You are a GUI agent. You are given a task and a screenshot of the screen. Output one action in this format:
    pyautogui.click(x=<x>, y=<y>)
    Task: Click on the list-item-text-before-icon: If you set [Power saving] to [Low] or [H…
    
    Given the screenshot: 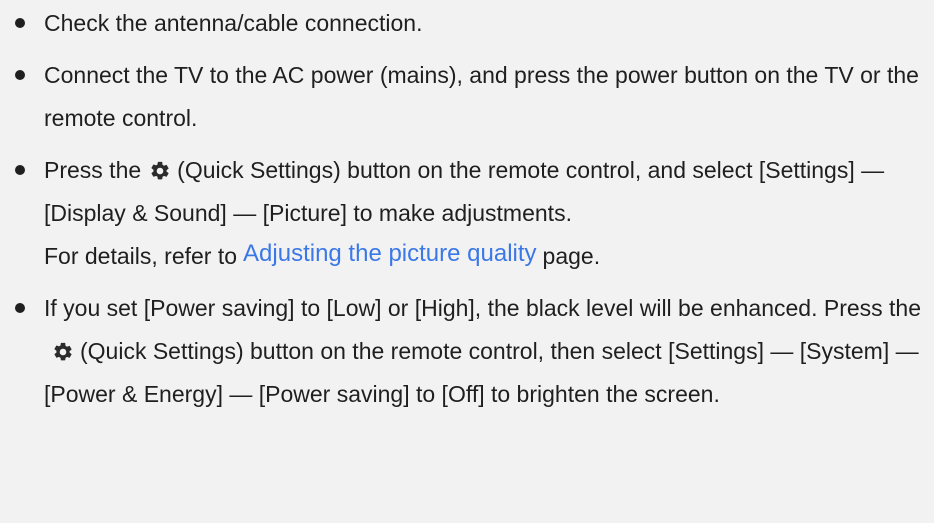 What is the action you would take?
    pyautogui.click(x=483, y=308)
    